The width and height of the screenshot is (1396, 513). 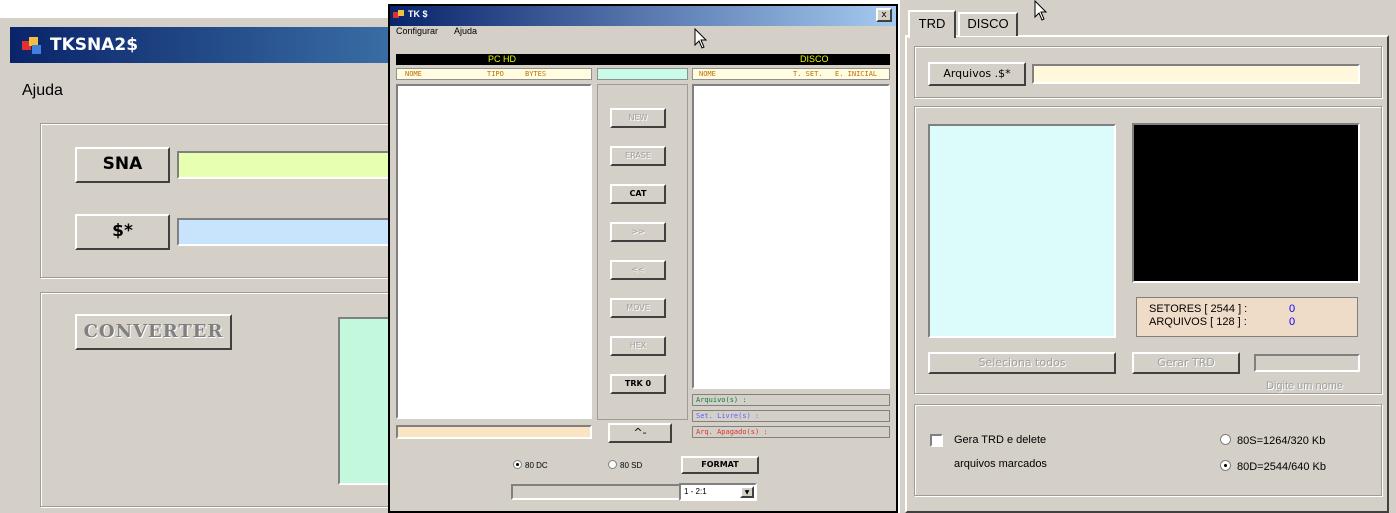 I want to click on disco-column-headers: NOME T. SET. E. INICIAL, so click(x=791, y=74).